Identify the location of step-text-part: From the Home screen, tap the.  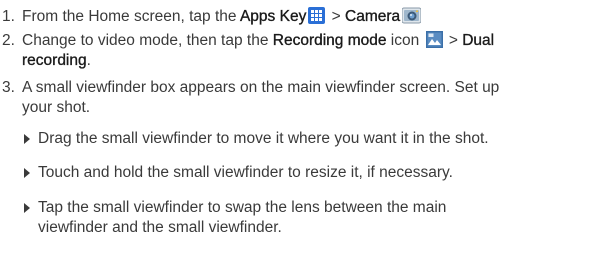
(131, 16).